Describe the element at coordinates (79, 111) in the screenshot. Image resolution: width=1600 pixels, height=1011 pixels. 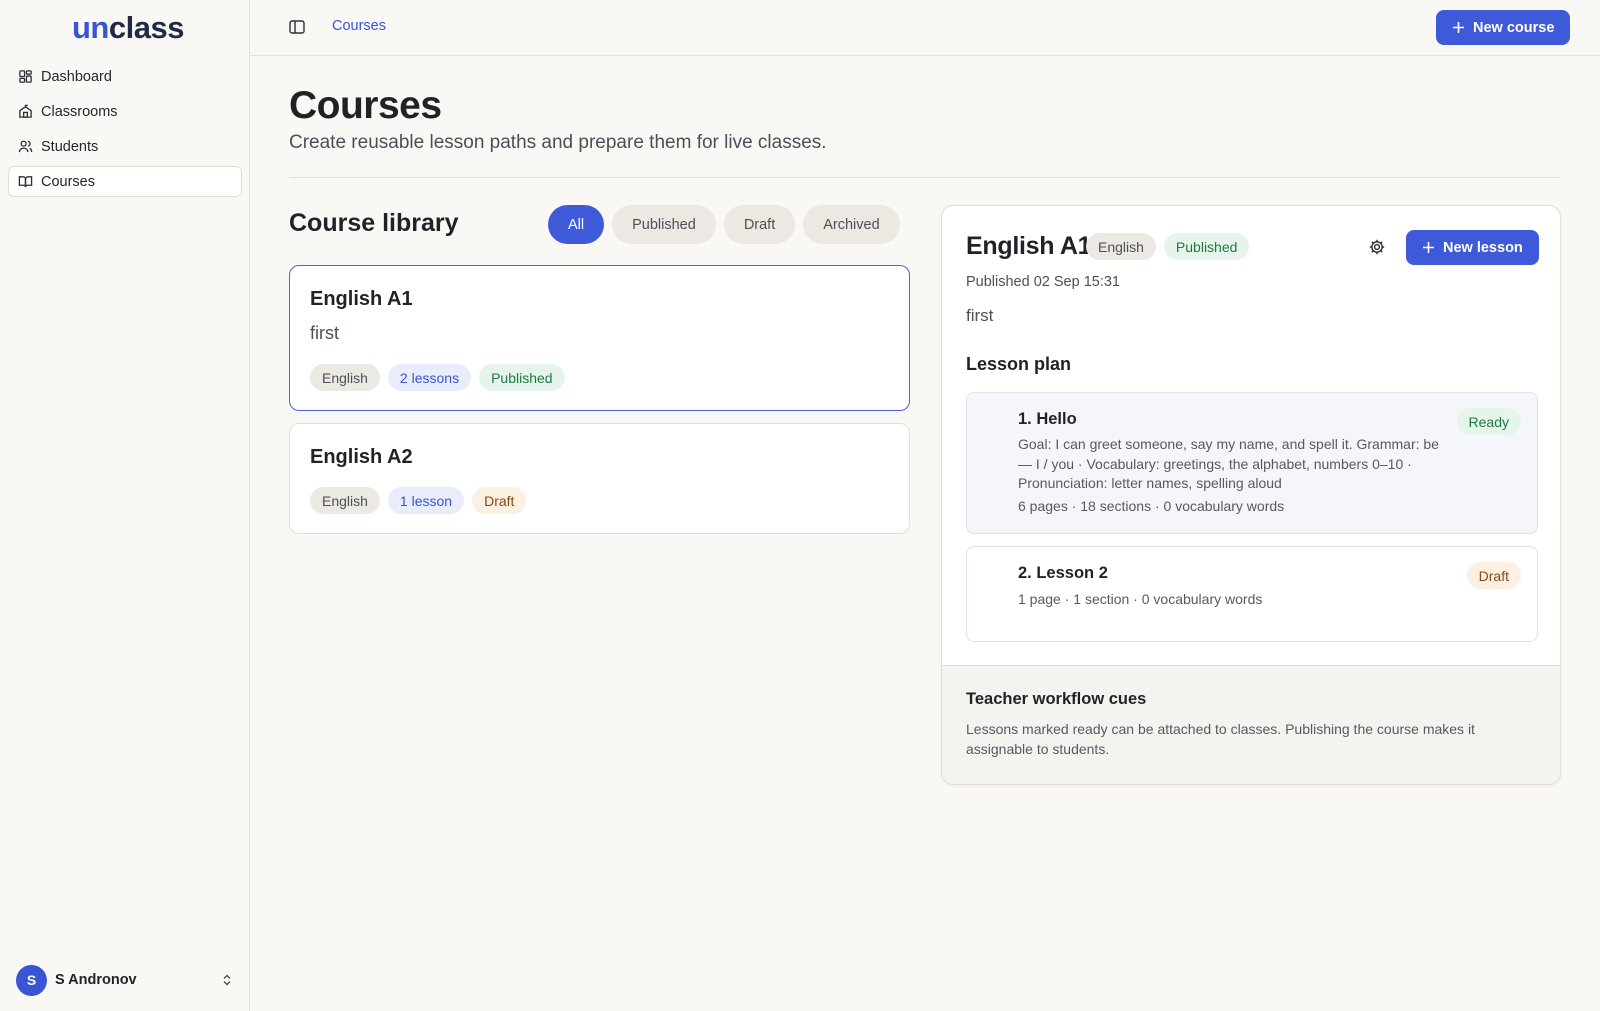
I see `sidebar-item-label: Classrooms` at that location.